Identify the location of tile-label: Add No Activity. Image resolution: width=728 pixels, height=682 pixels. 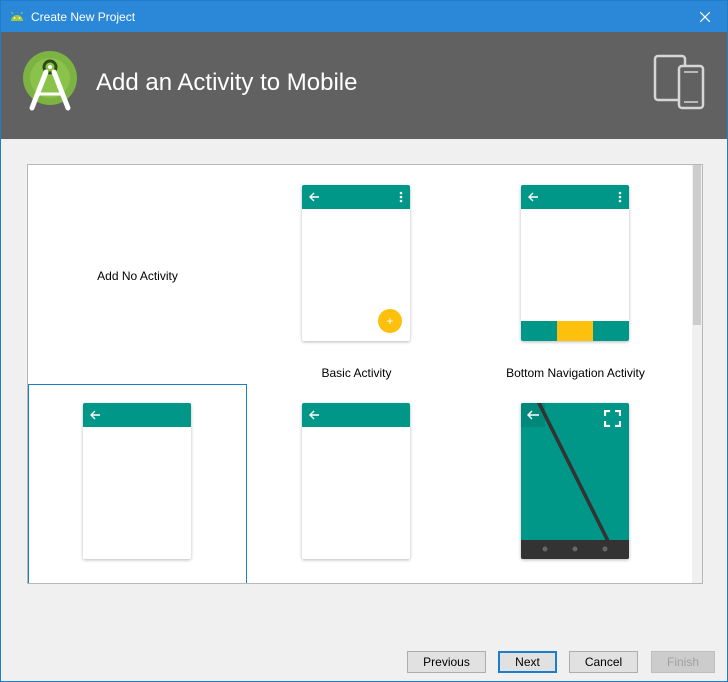
(137, 276).